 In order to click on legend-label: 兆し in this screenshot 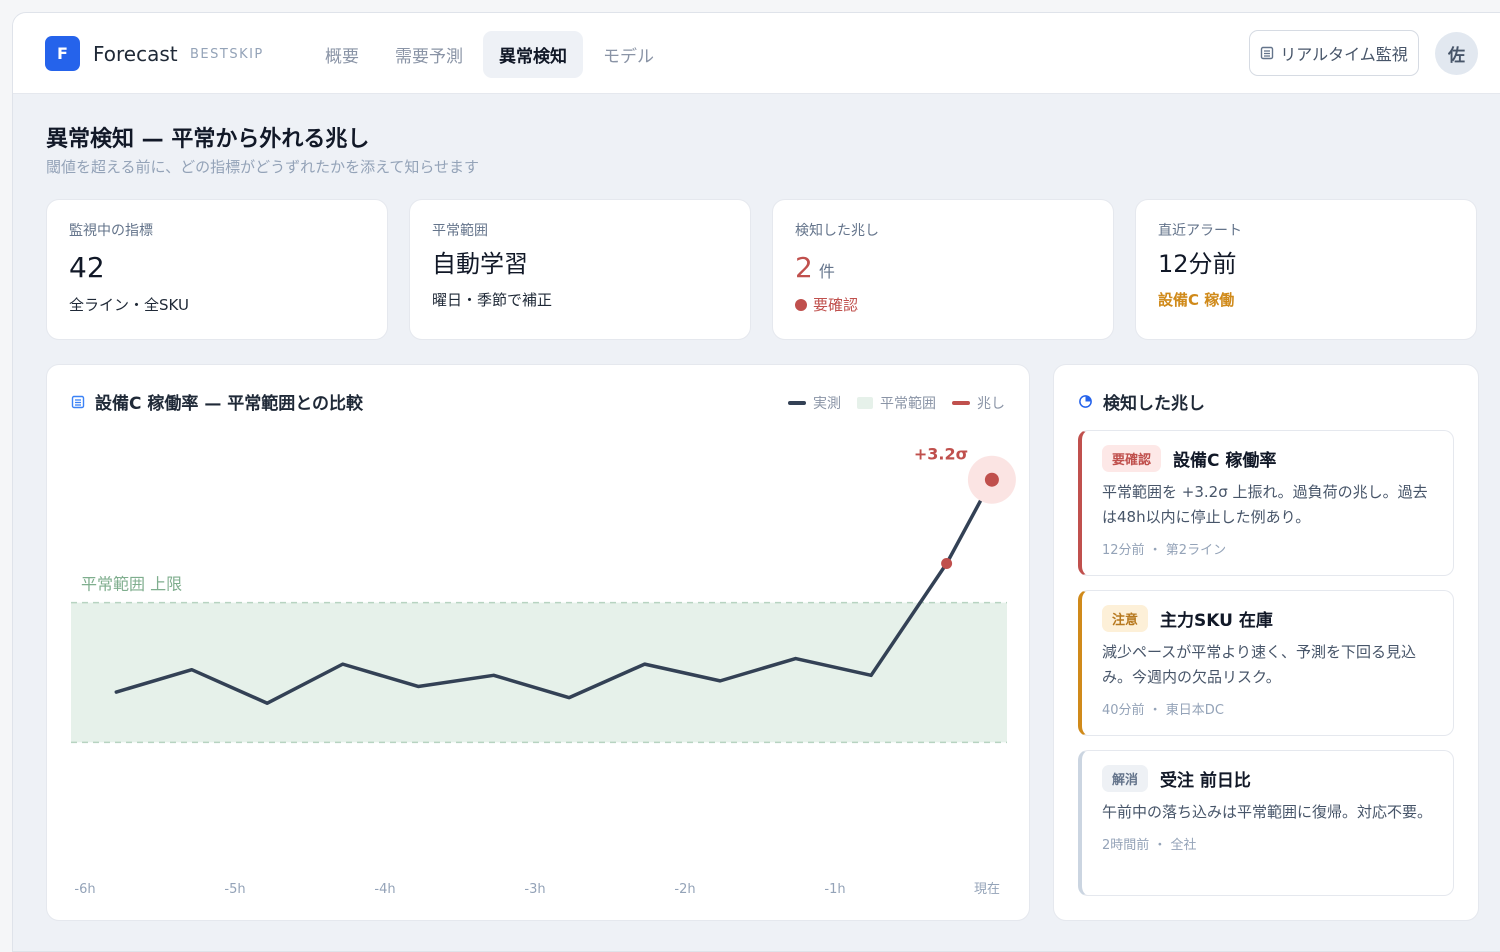, I will do `click(991, 404)`.